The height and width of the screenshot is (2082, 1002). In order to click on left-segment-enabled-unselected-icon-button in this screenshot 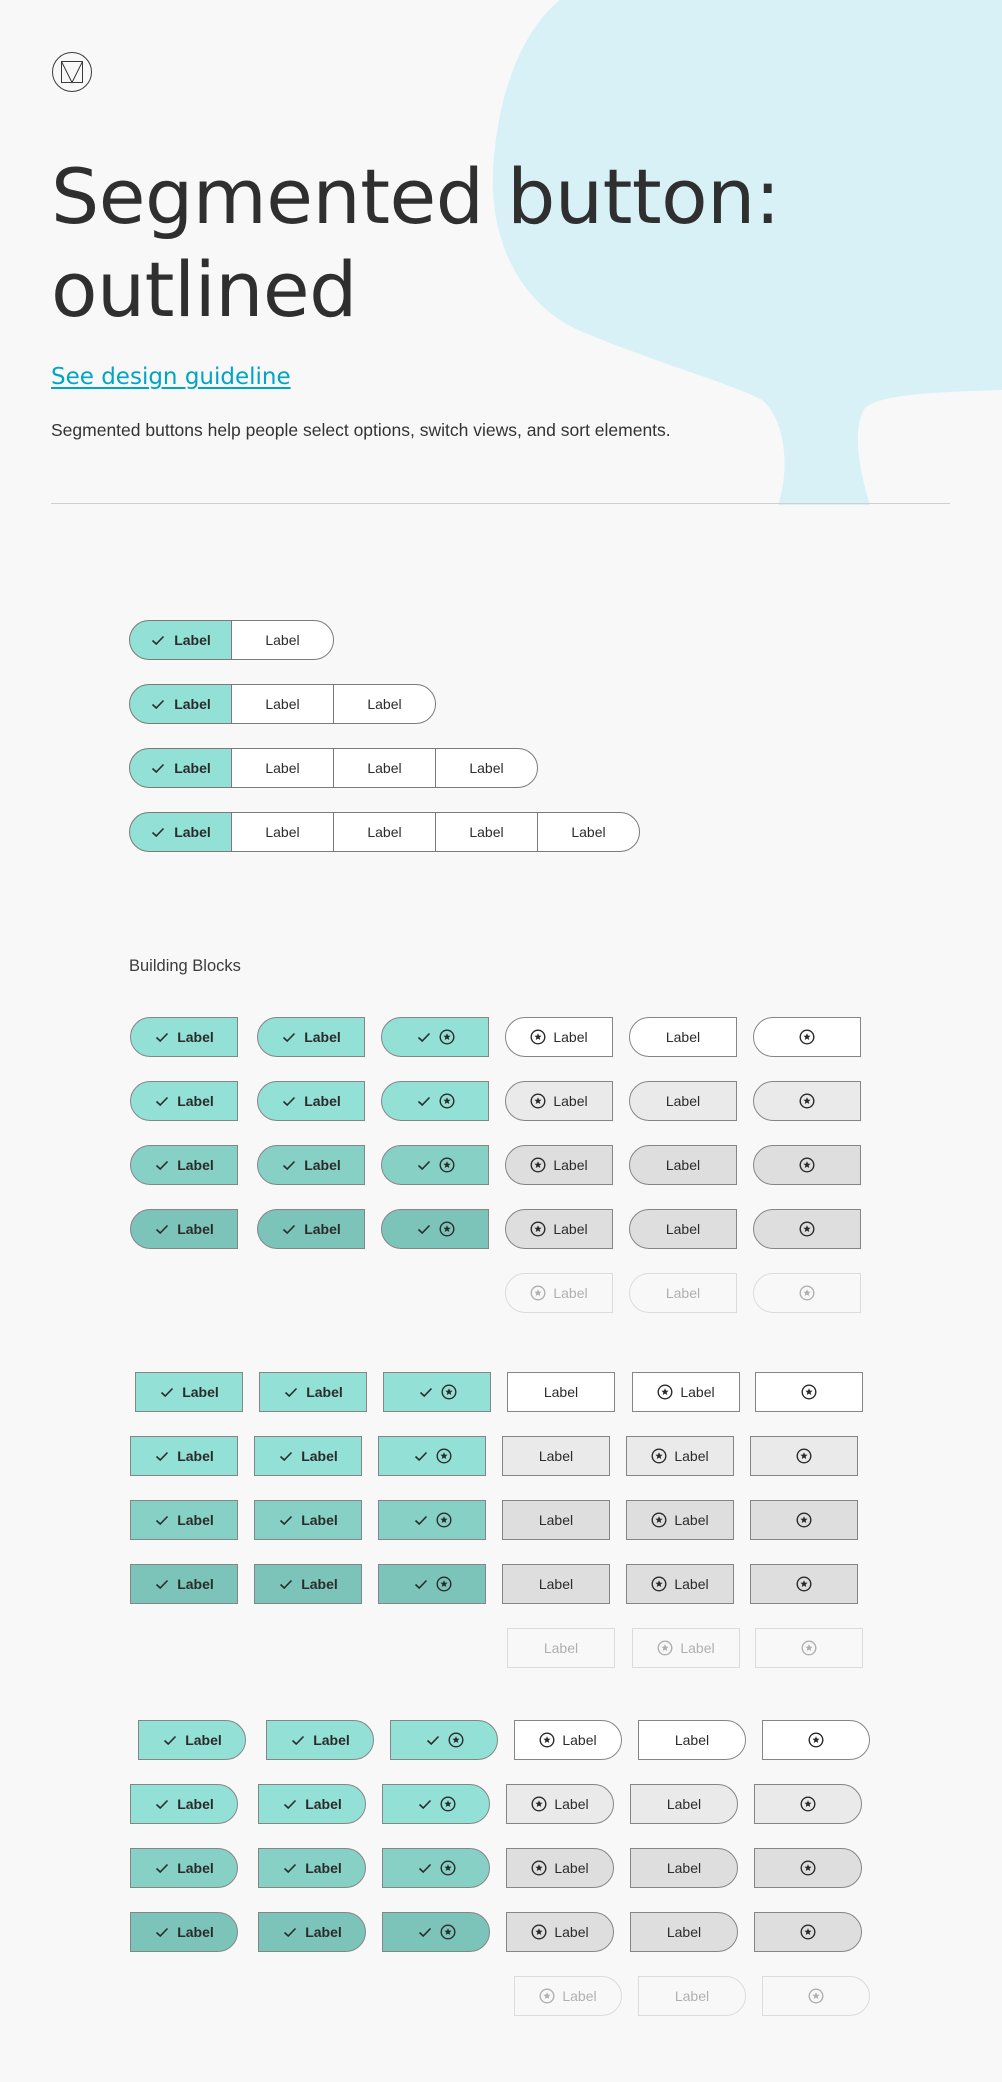, I will do `click(807, 1037)`.